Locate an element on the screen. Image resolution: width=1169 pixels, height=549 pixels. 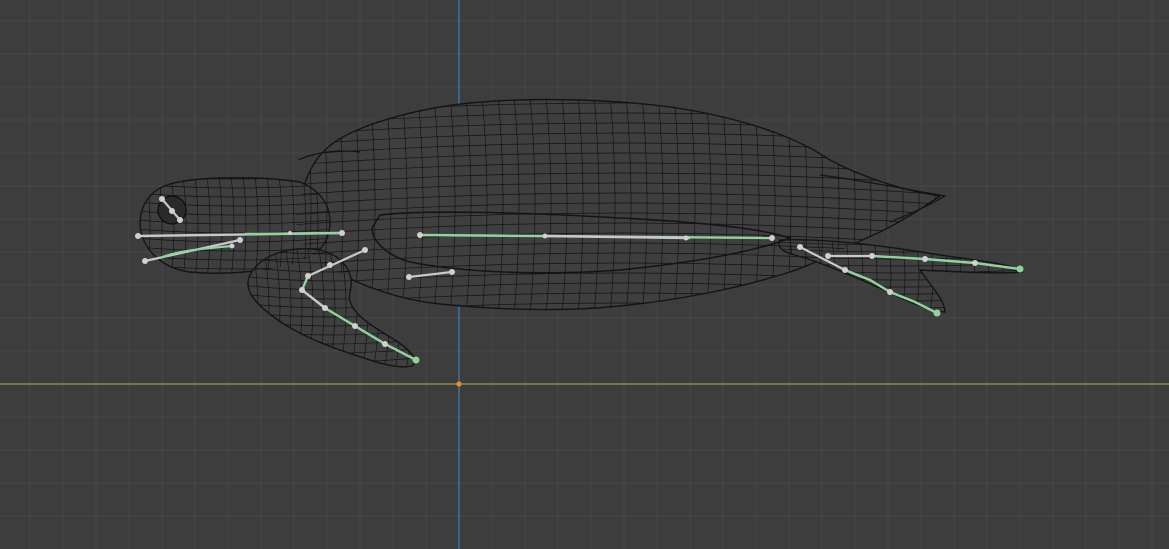
world-origin-marker is located at coordinates (459, 384).